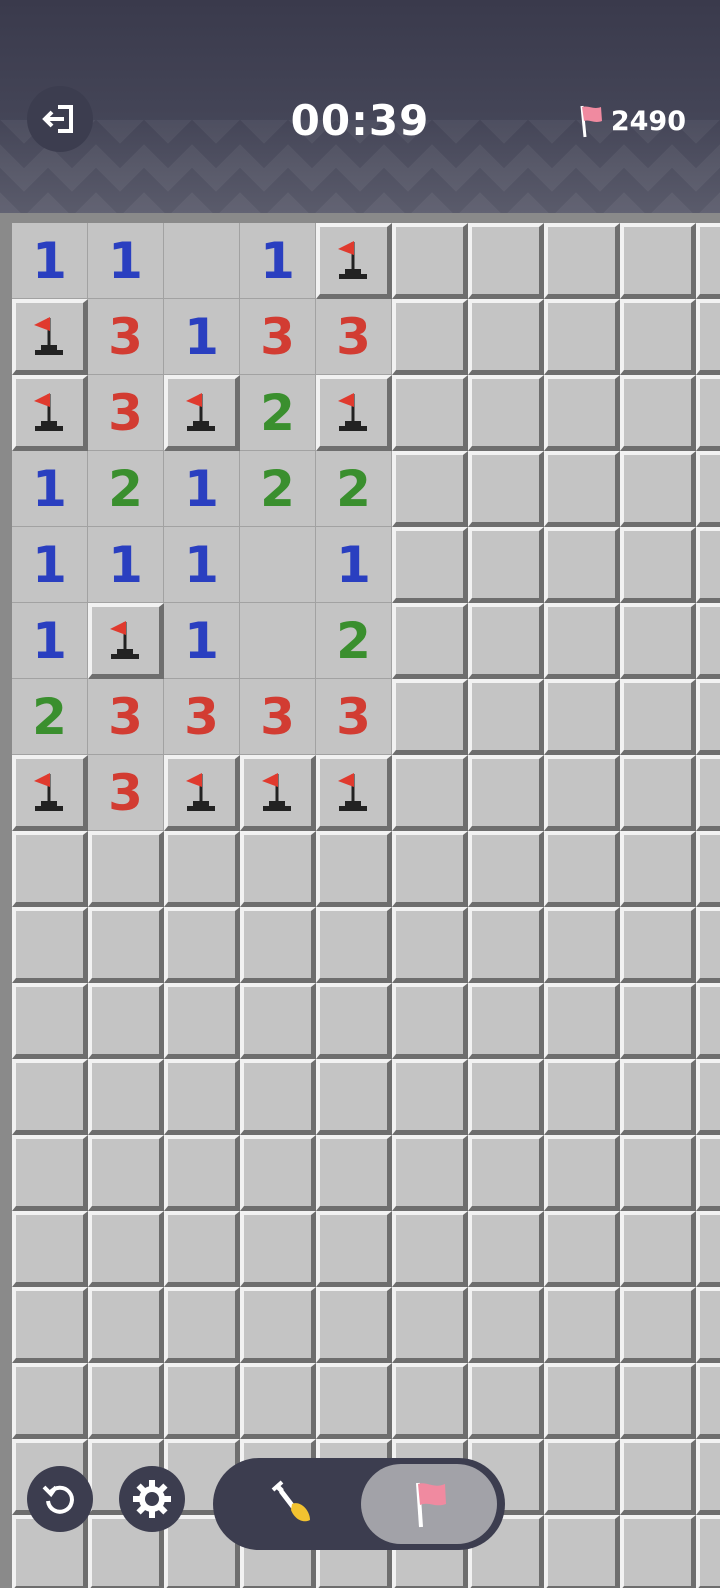 The height and width of the screenshot is (1588, 720). Describe the element at coordinates (278, 641) in the screenshot. I see `empty-cell` at that location.